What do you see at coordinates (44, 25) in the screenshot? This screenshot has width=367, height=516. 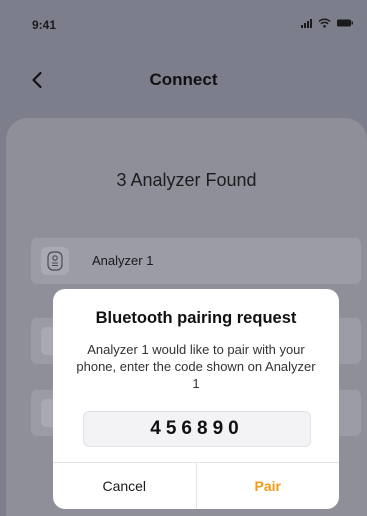 I see `status-time: 9:41` at bounding box center [44, 25].